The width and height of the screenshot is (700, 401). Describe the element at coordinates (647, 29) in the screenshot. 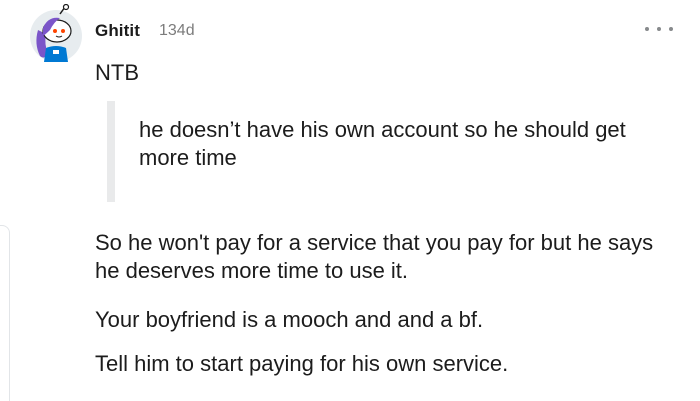

I see `more-options-icon` at that location.